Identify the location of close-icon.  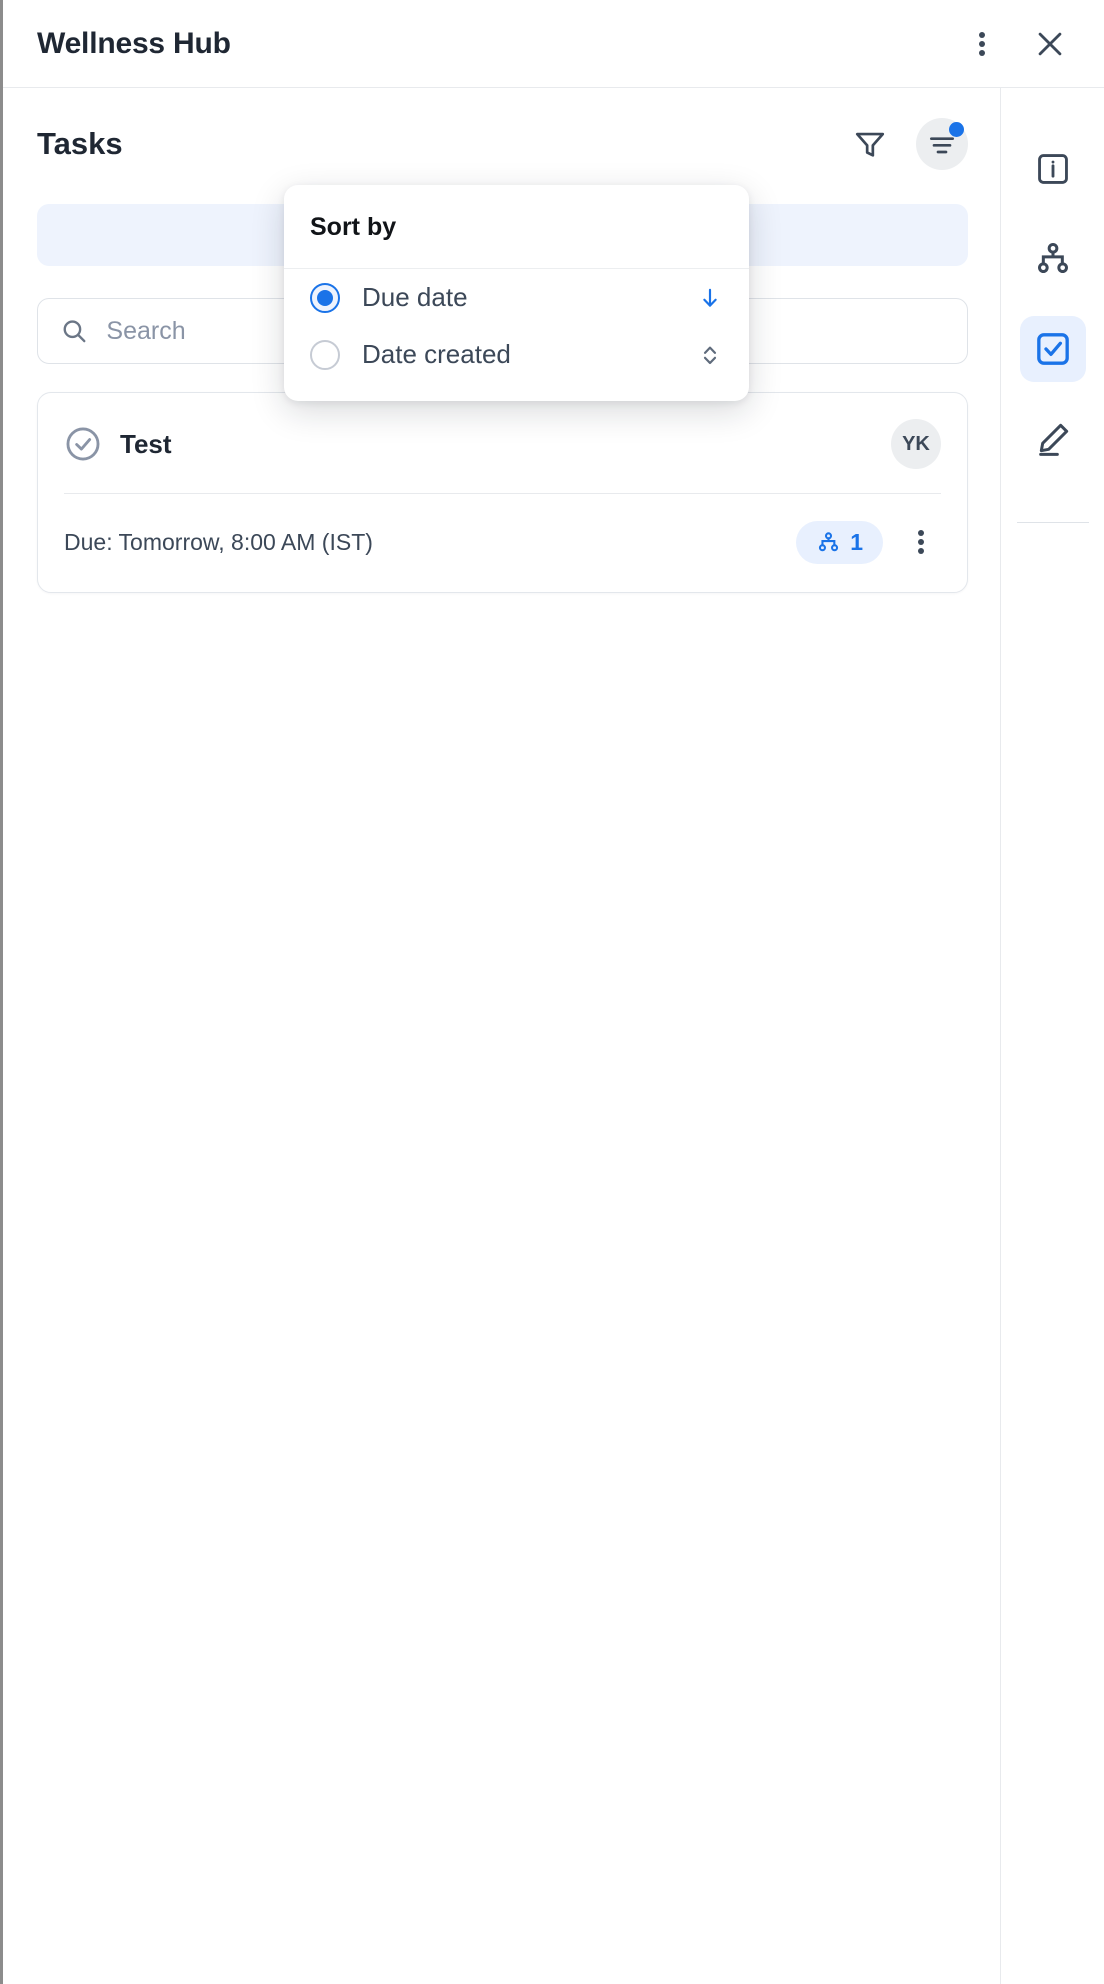
(1050, 43).